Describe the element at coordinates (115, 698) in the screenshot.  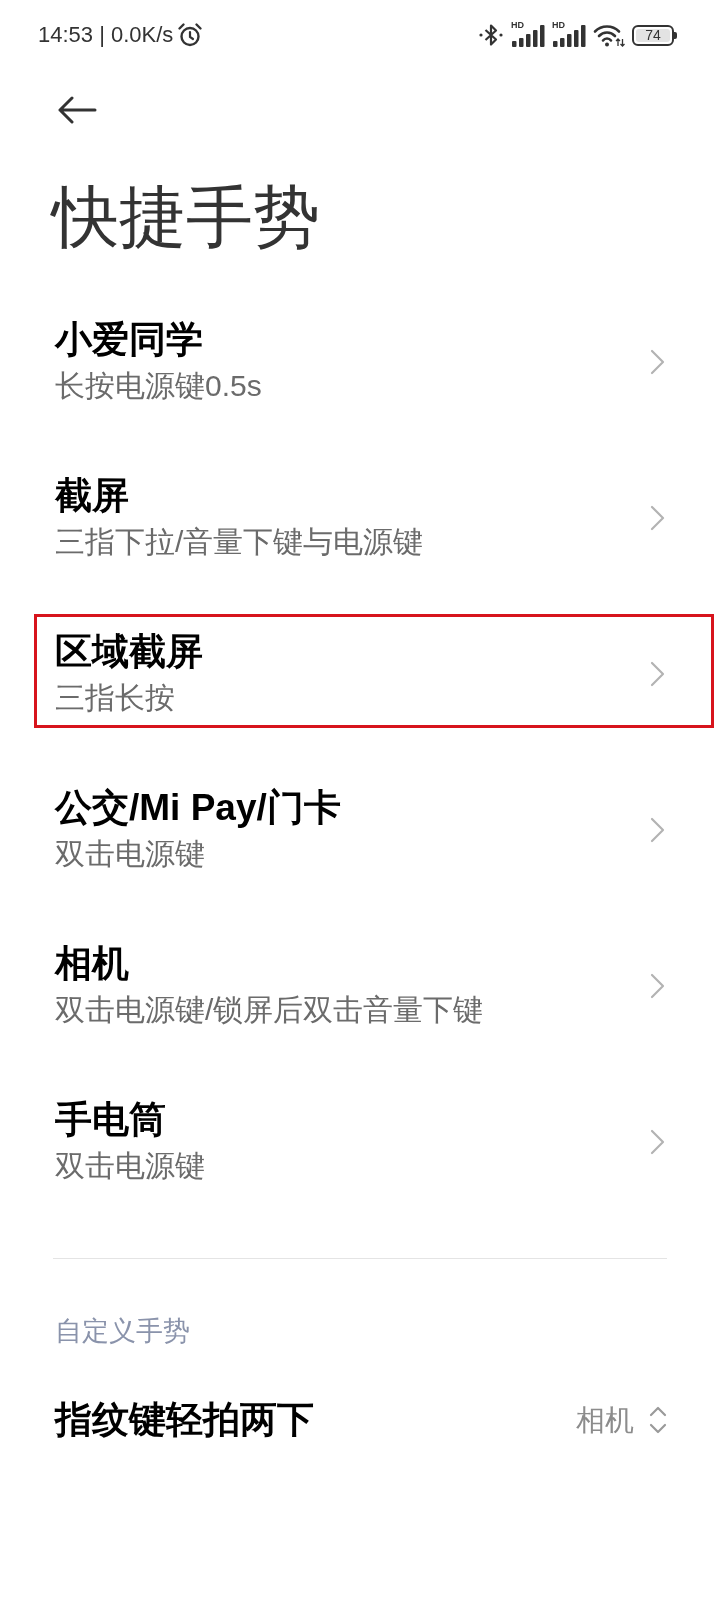
I see `setting-description: 三指长按` at that location.